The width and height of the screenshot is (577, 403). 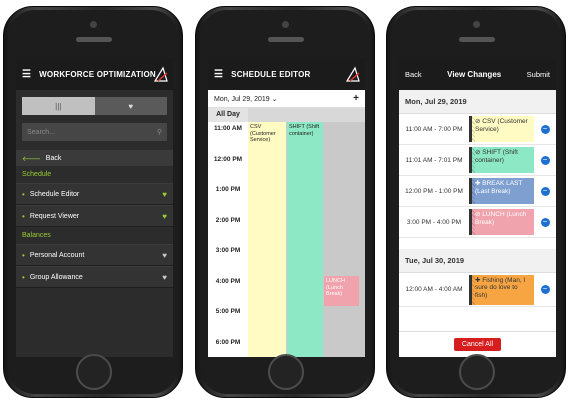 What do you see at coordinates (54, 216) in the screenshot?
I see `menu-item-label: Request Viewer` at bounding box center [54, 216].